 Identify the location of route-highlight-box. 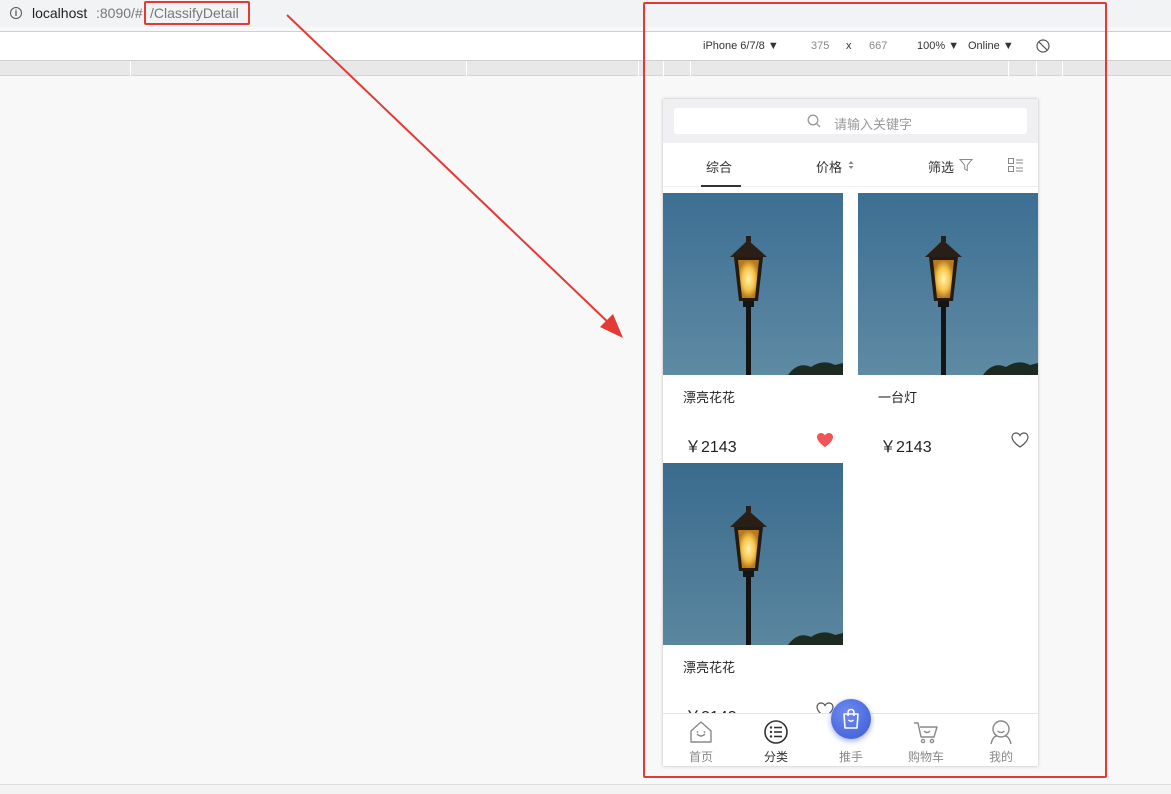
(197, 13).